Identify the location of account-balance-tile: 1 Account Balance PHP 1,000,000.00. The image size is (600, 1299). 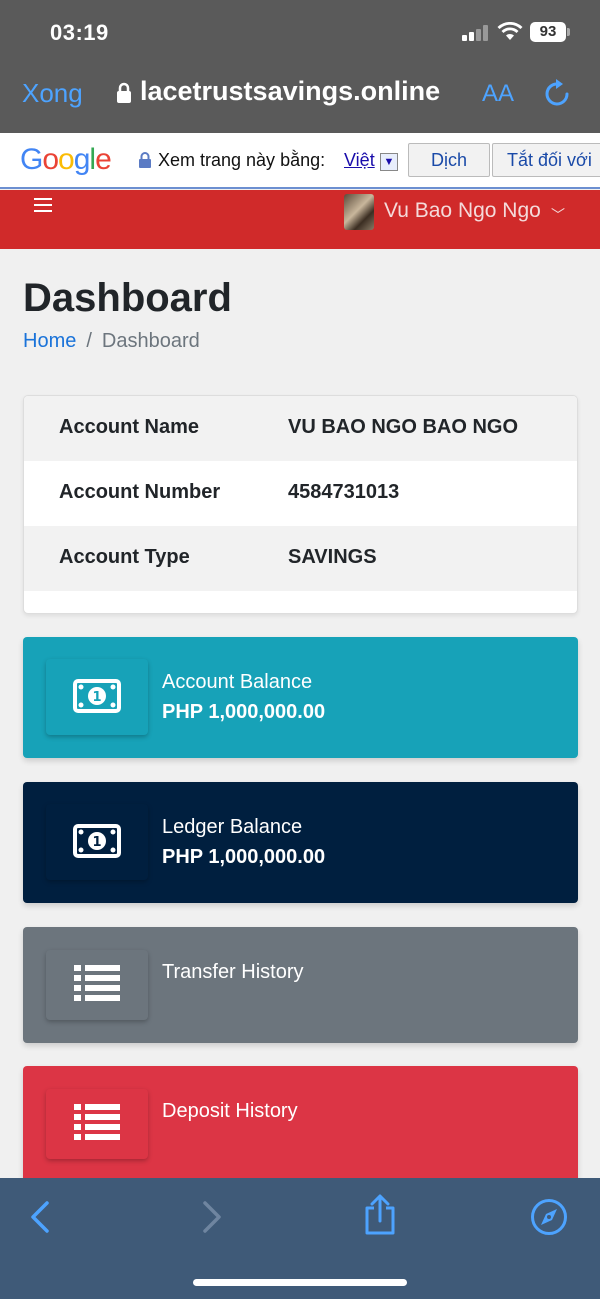
(300, 697).